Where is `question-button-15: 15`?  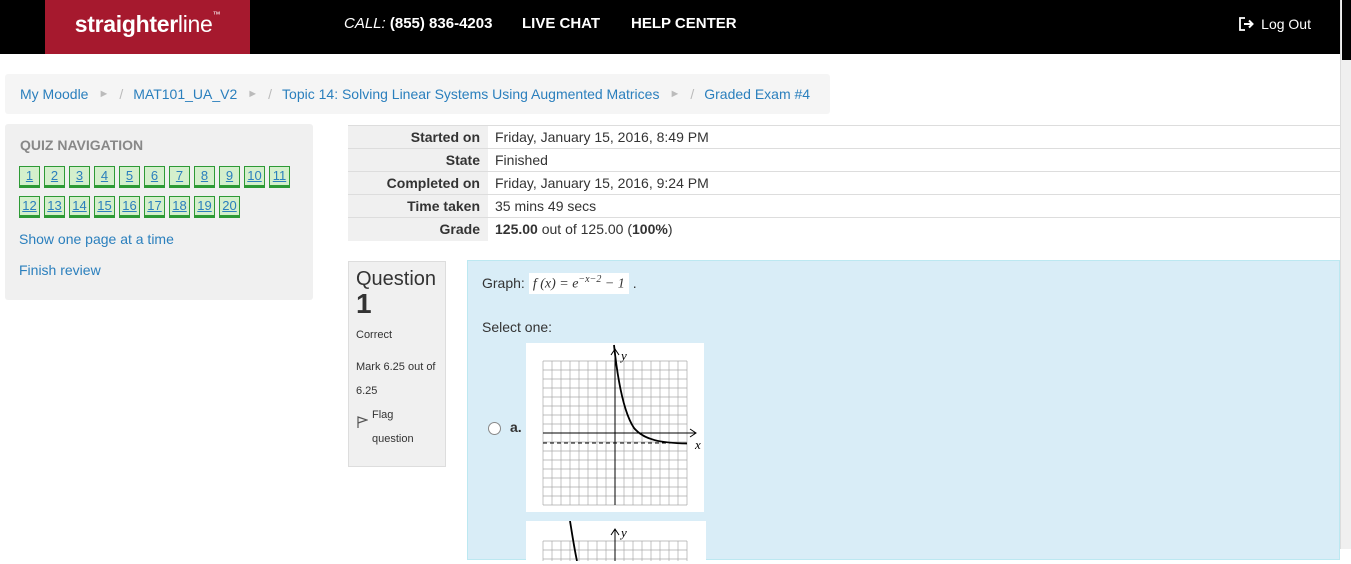
question-button-15: 15 is located at coordinates (104, 207).